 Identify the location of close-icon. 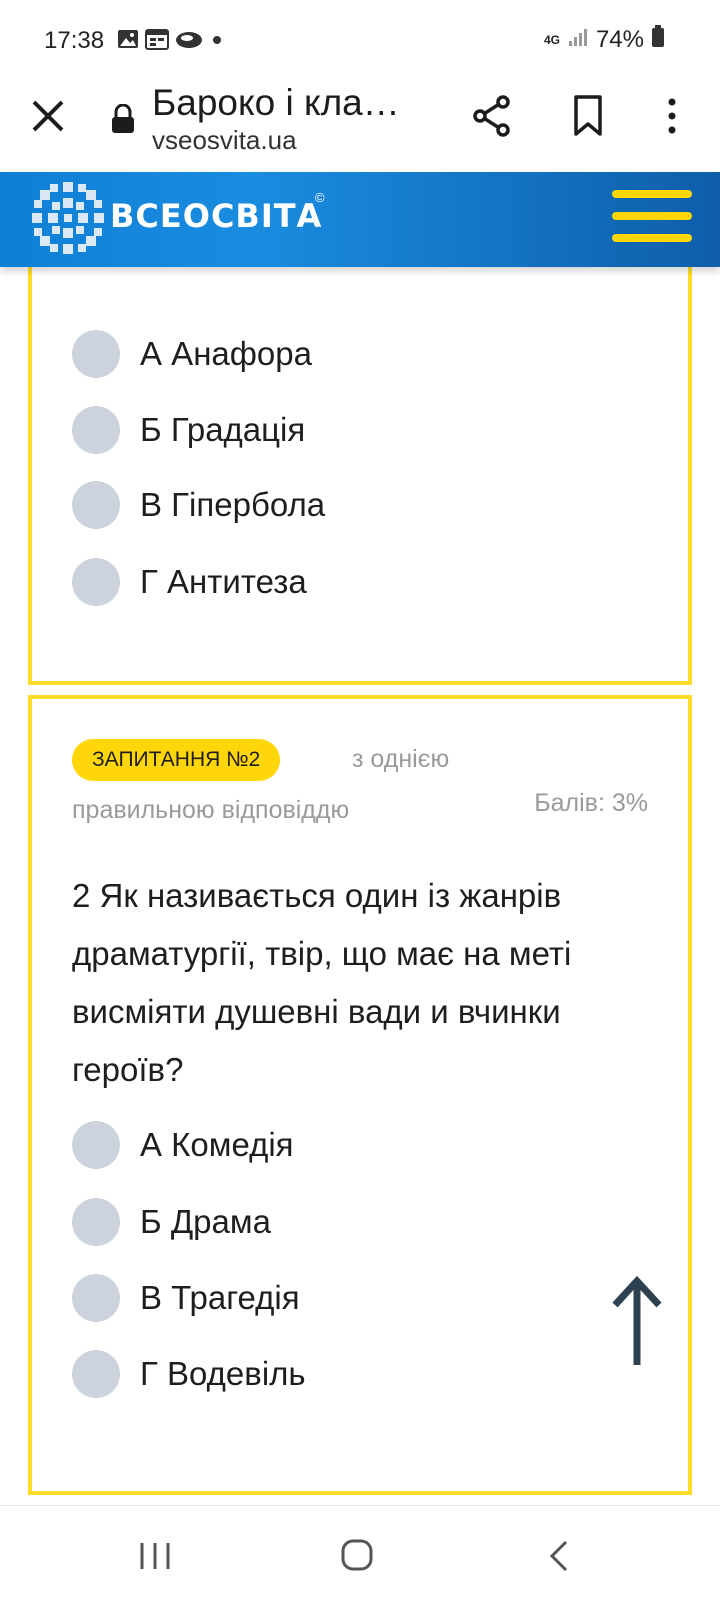
(48, 116).